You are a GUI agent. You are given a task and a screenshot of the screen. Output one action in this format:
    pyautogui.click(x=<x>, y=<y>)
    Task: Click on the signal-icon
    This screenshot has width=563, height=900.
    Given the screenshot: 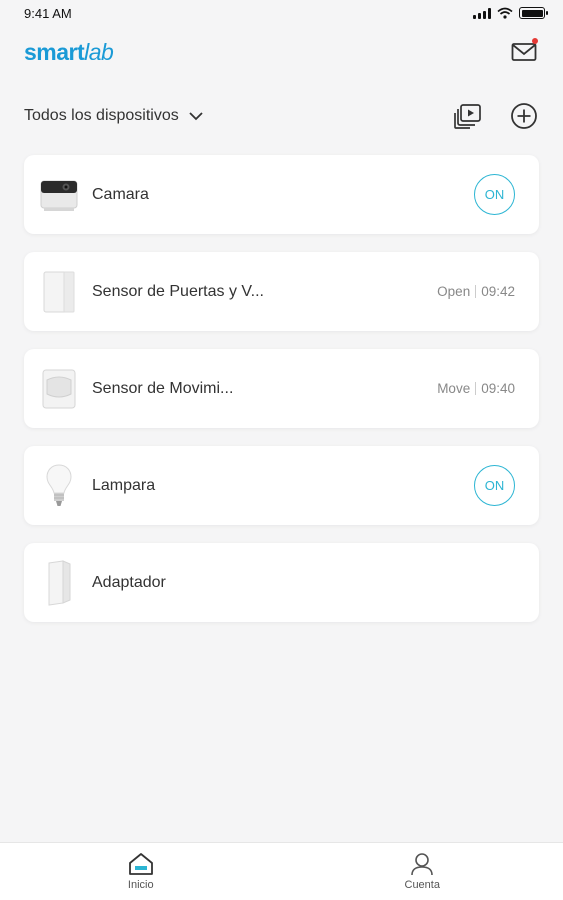 What is the action you would take?
    pyautogui.click(x=482, y=13)
    